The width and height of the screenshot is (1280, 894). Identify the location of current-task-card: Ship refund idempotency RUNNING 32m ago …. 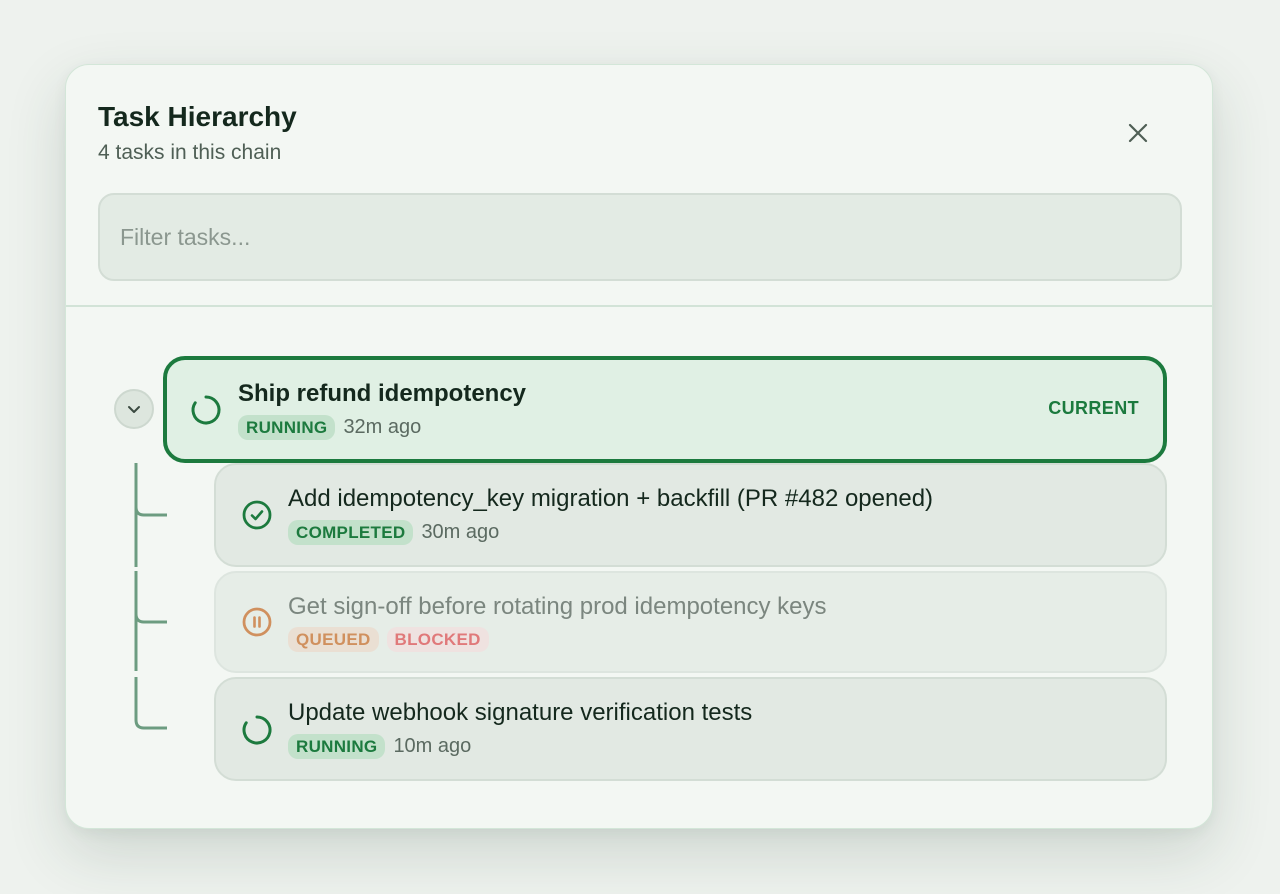
(665, 409).